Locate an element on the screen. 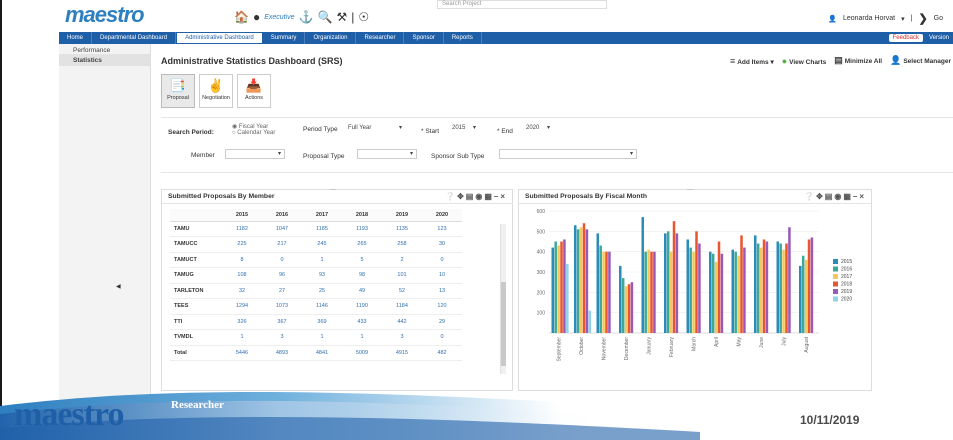  count-cell: 52 is located at coordinates (402, 291).